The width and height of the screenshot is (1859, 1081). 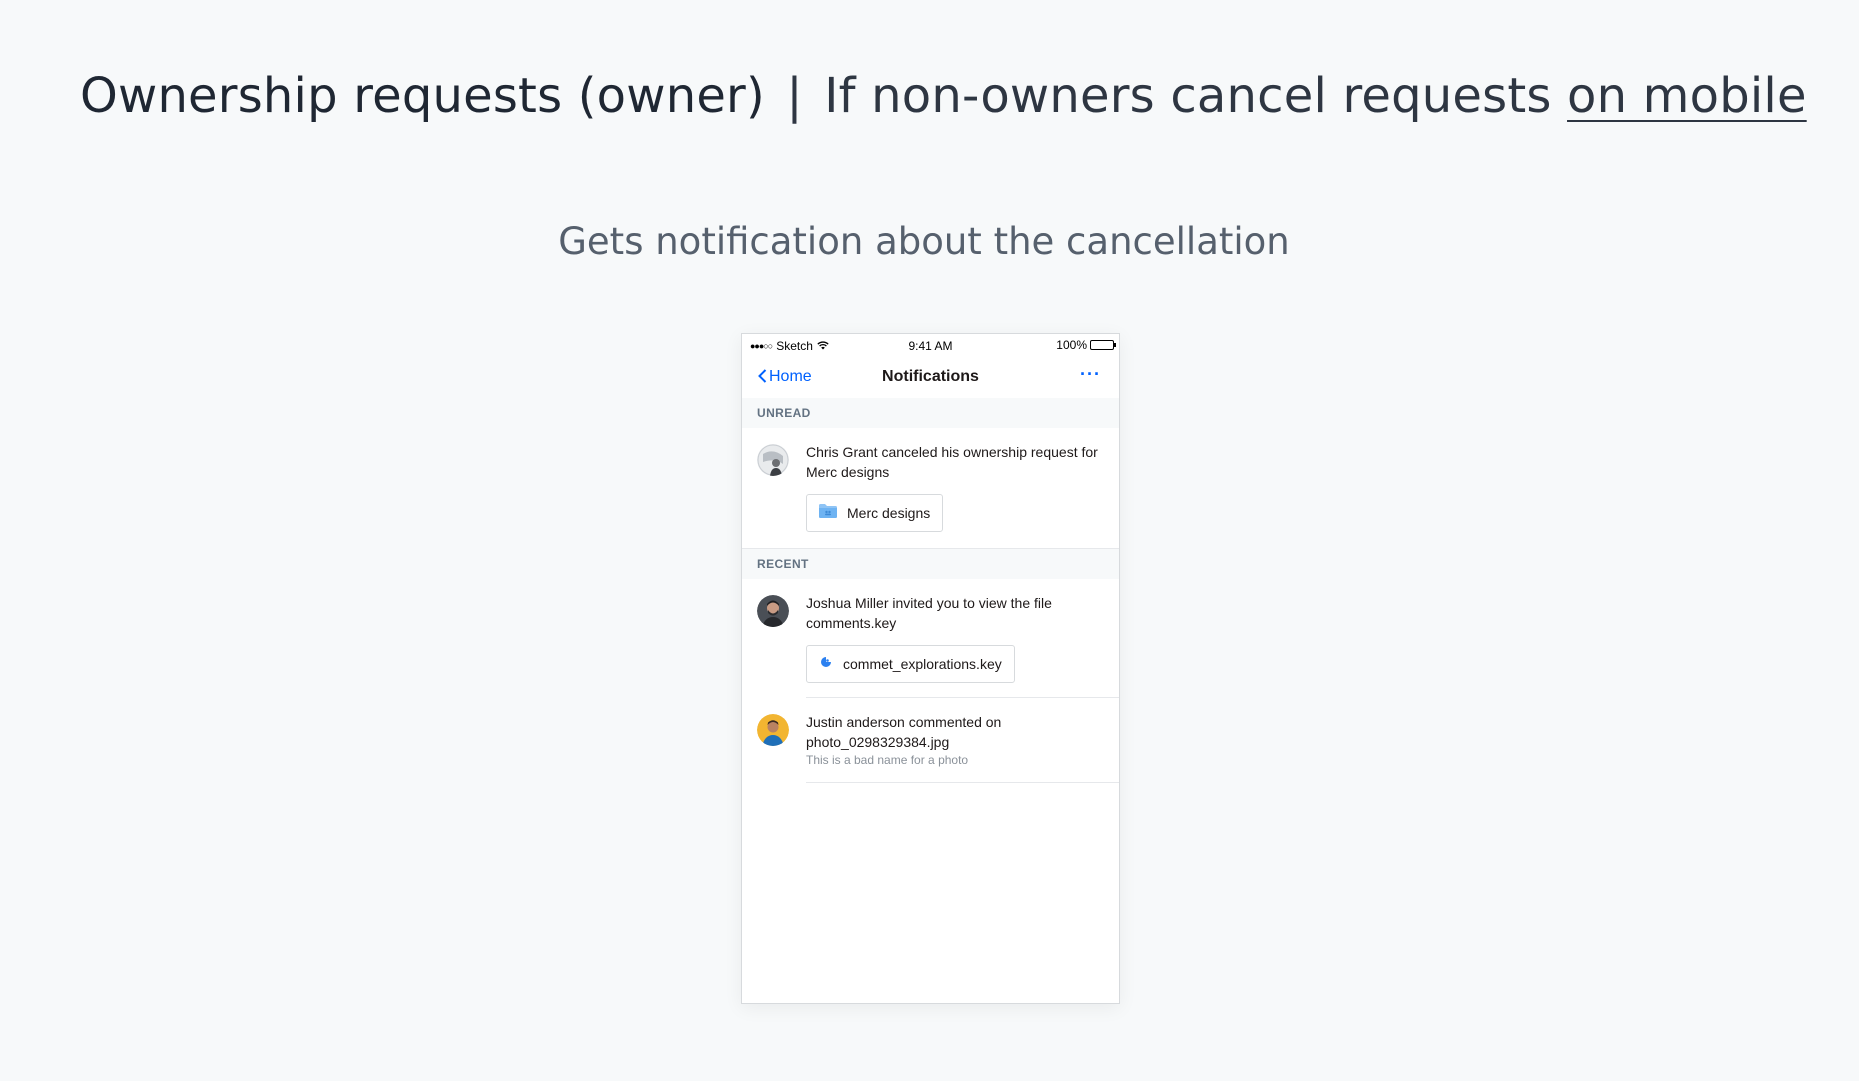 What do you see at coordinates (887, 760) in the screenshot?
I see `comment-preview: This is a bad name for a photo` at bounding box center [887, 760].